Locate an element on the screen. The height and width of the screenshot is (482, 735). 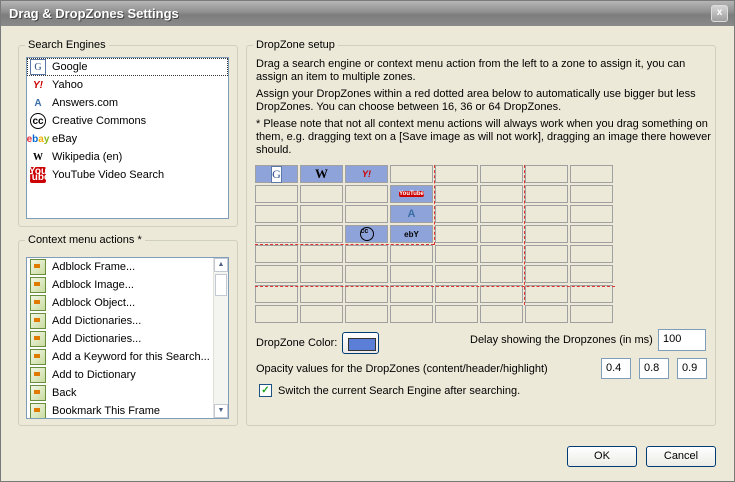
context-actions-scrollbar: ▲ ▼ is located at coordinates (220, 338).